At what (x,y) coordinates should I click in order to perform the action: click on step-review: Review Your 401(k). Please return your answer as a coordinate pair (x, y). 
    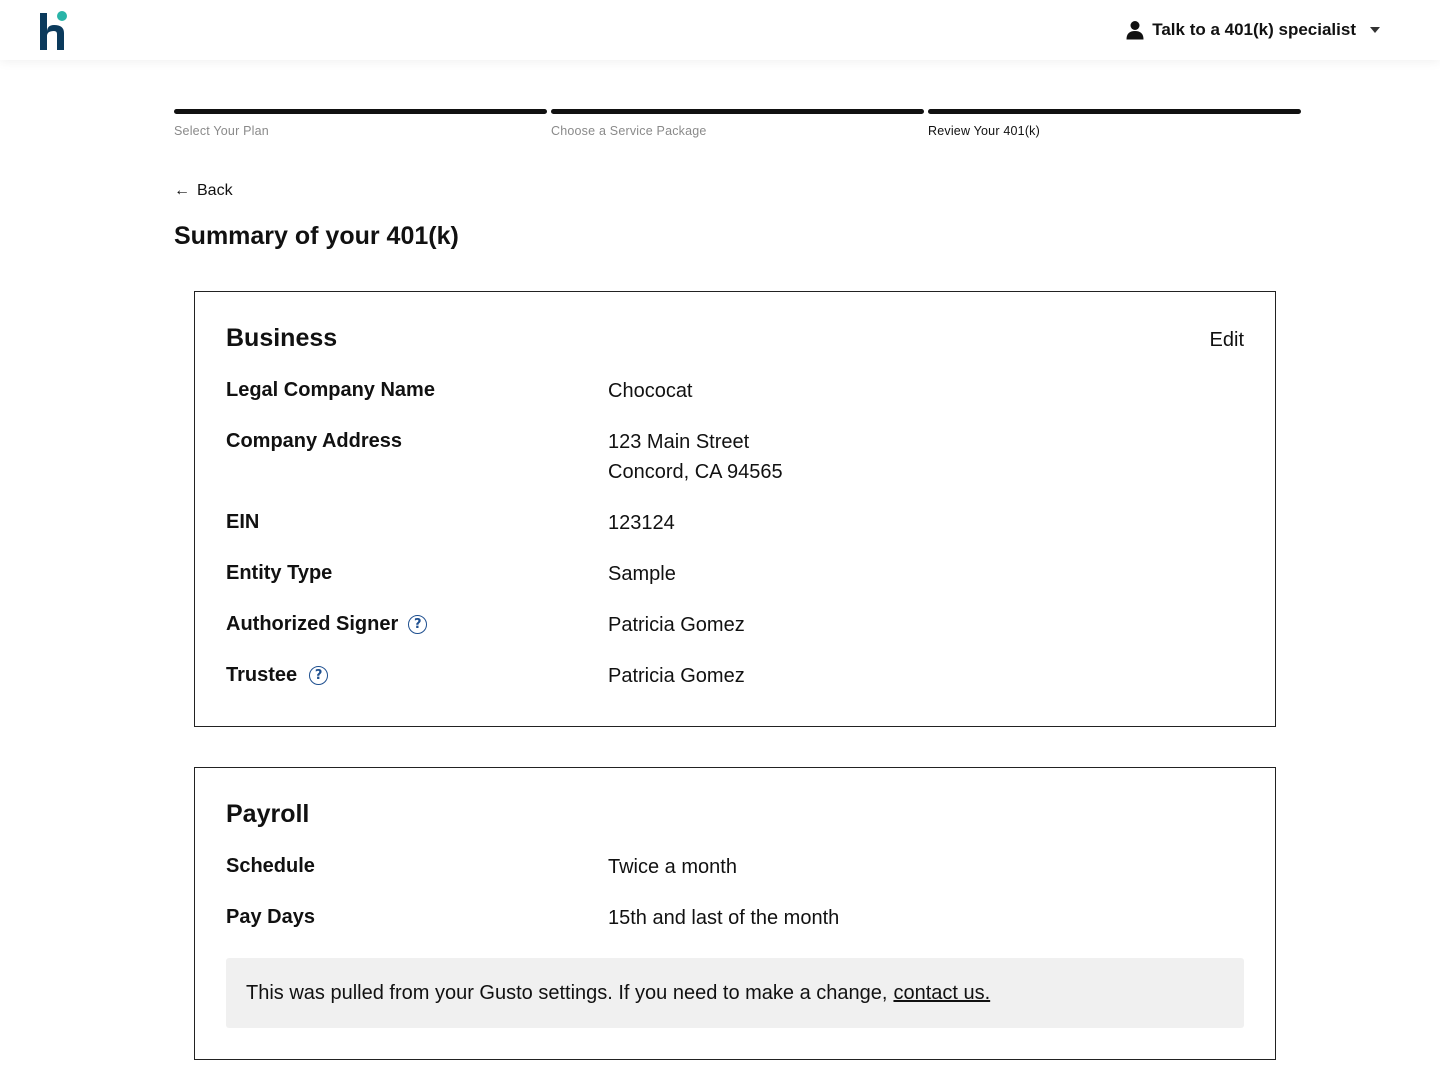
    Looking at the image, I should click on (1114, 123).